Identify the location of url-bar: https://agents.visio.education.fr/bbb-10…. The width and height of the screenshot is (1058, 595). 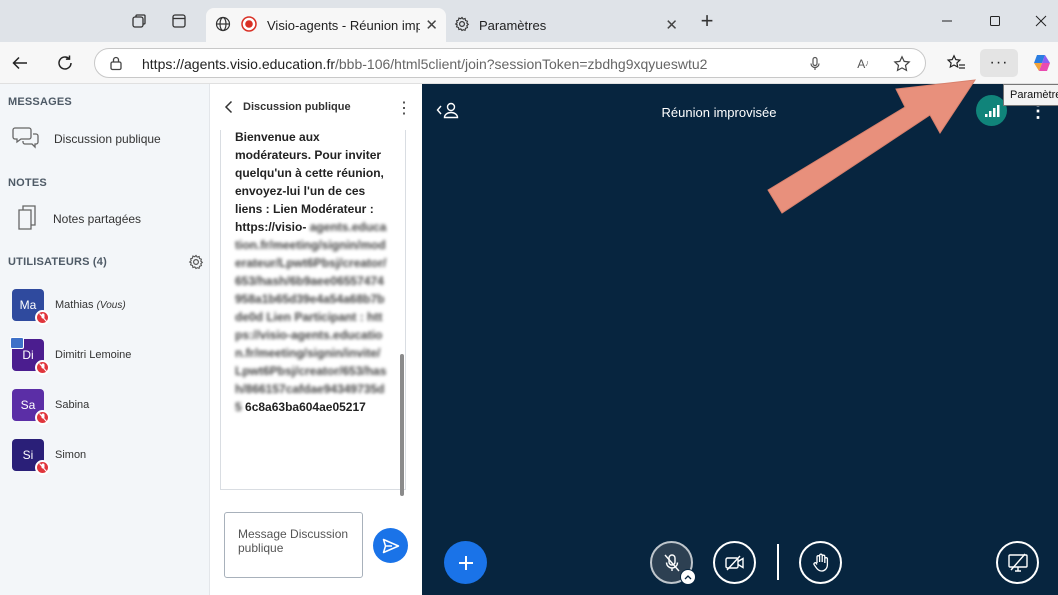
(510, 63).